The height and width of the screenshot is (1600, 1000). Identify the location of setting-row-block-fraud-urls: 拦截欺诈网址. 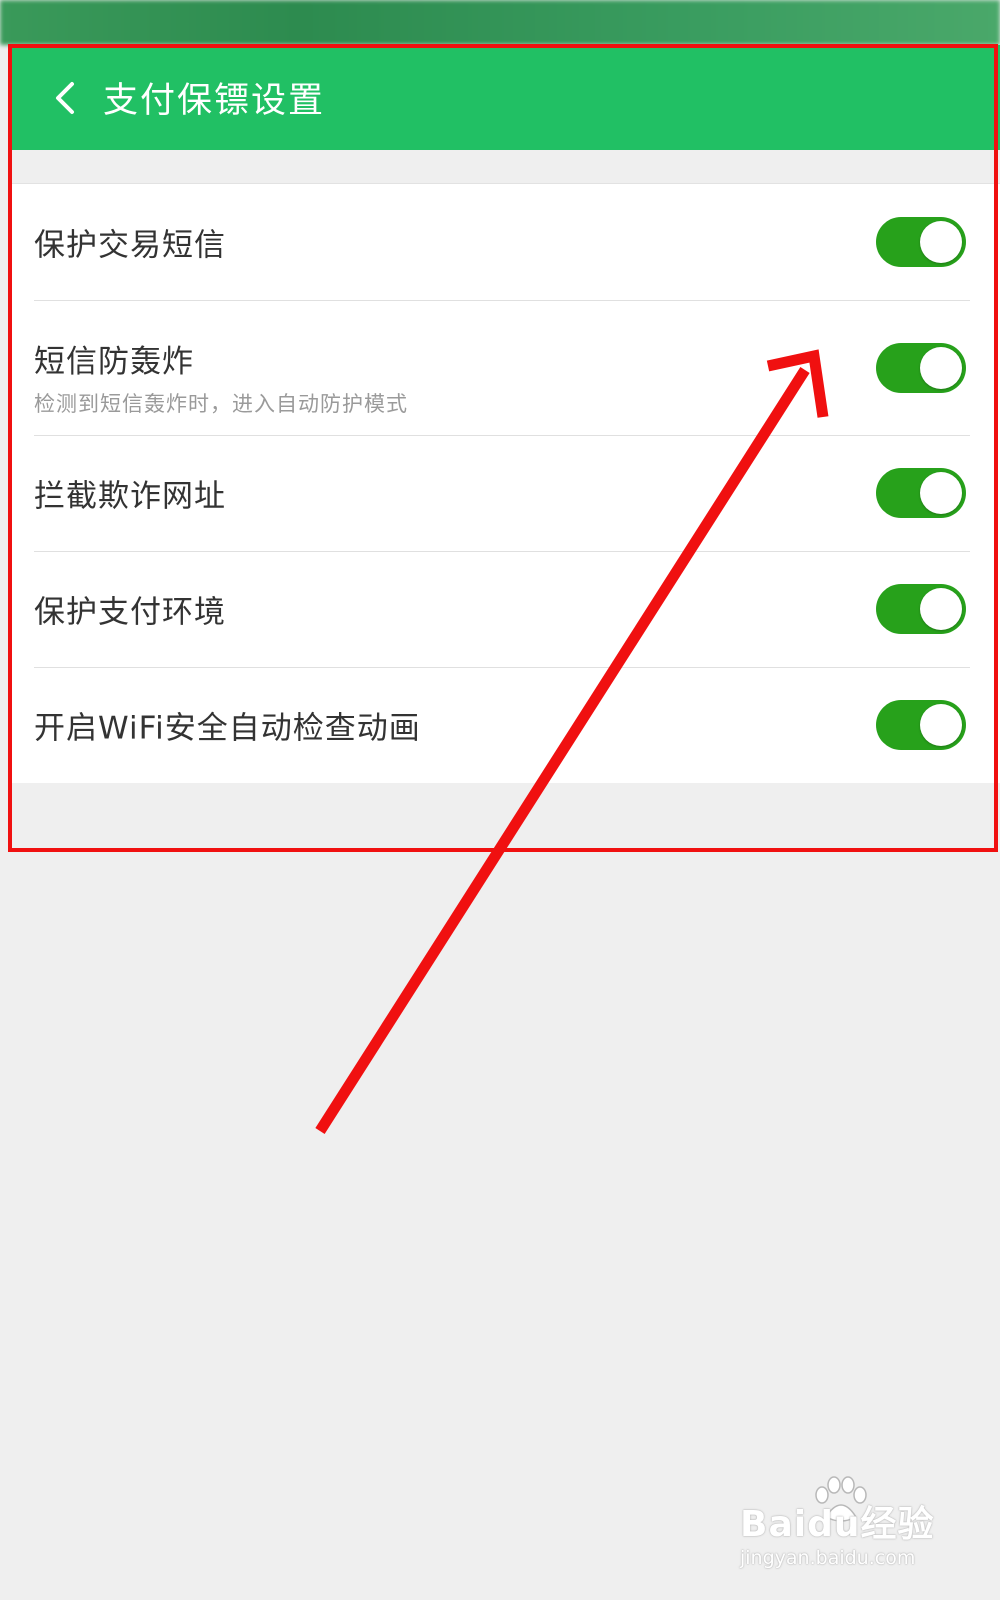
(505, 493).